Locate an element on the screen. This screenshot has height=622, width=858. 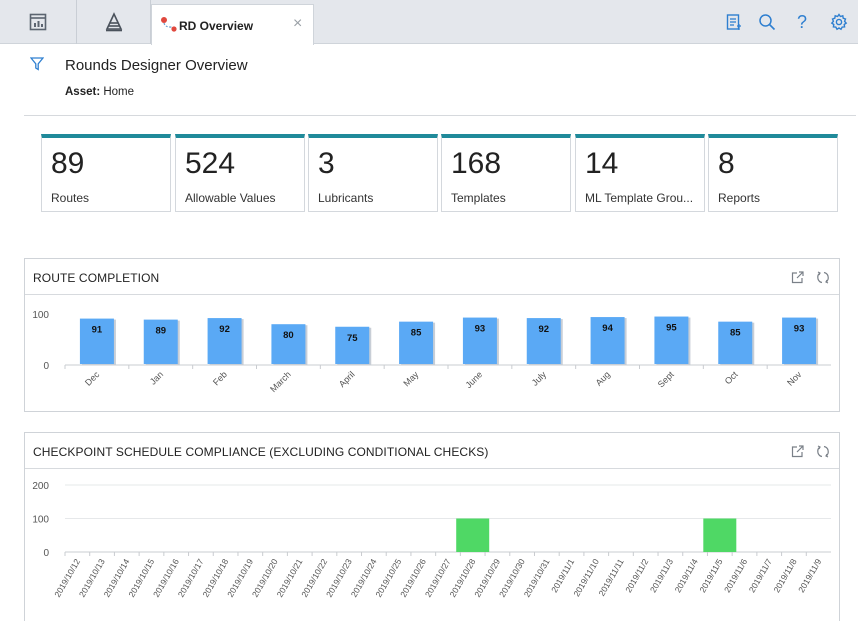
y-tick-label: 200 is located at coordinates (40, 486).